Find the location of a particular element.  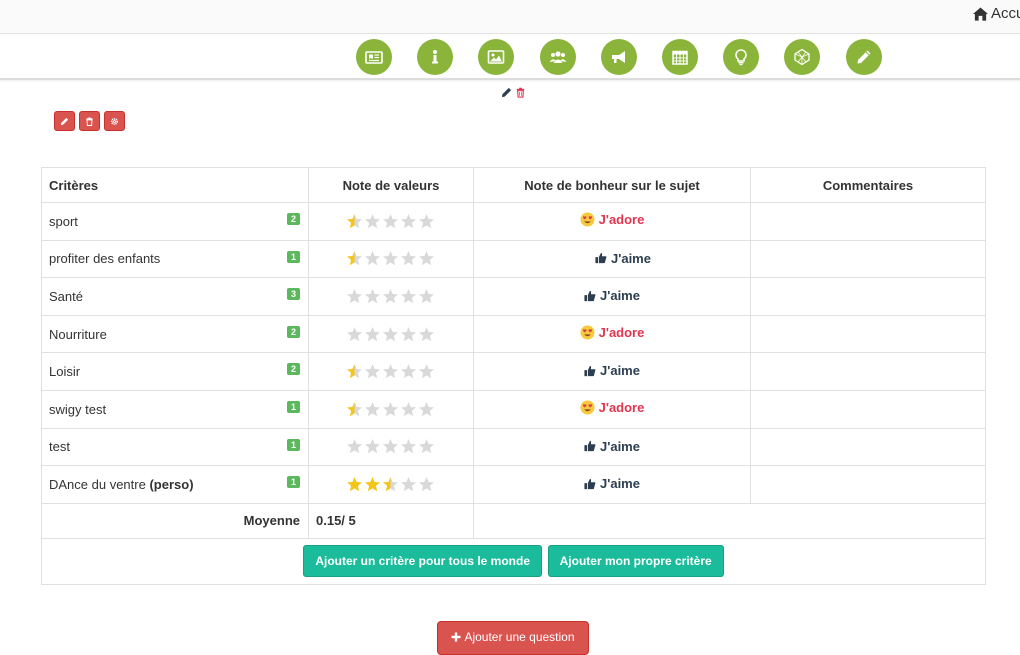

criterion-name: Loisir is located at coordinates (65, 372).